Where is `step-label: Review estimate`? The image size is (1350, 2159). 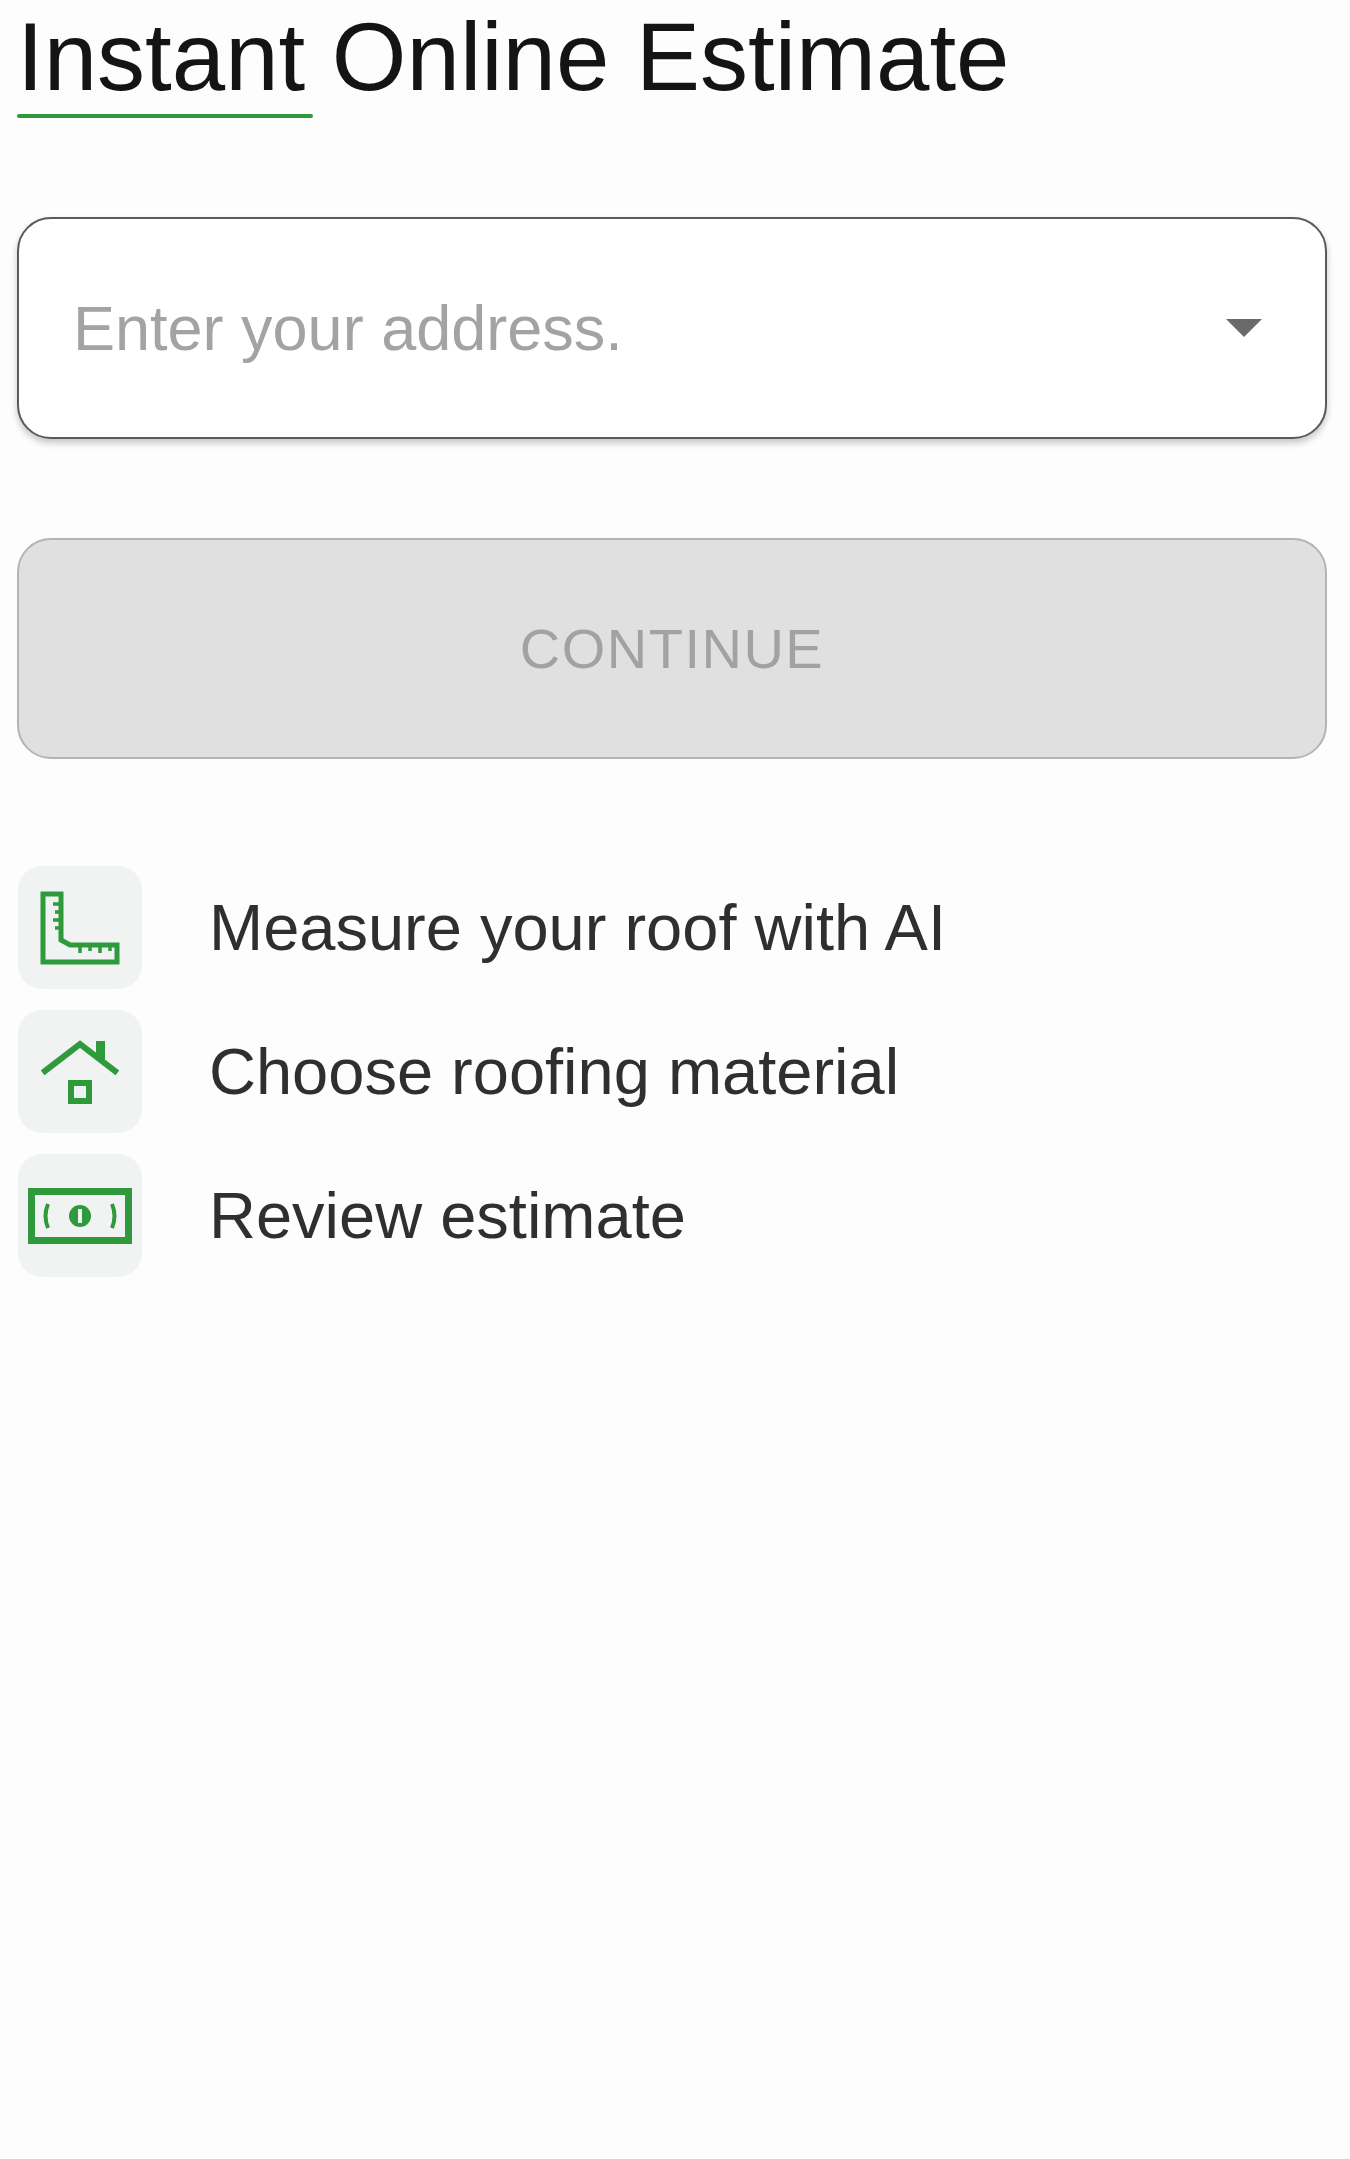 step-label: Review estimate is located at coordinates (447, 1215).